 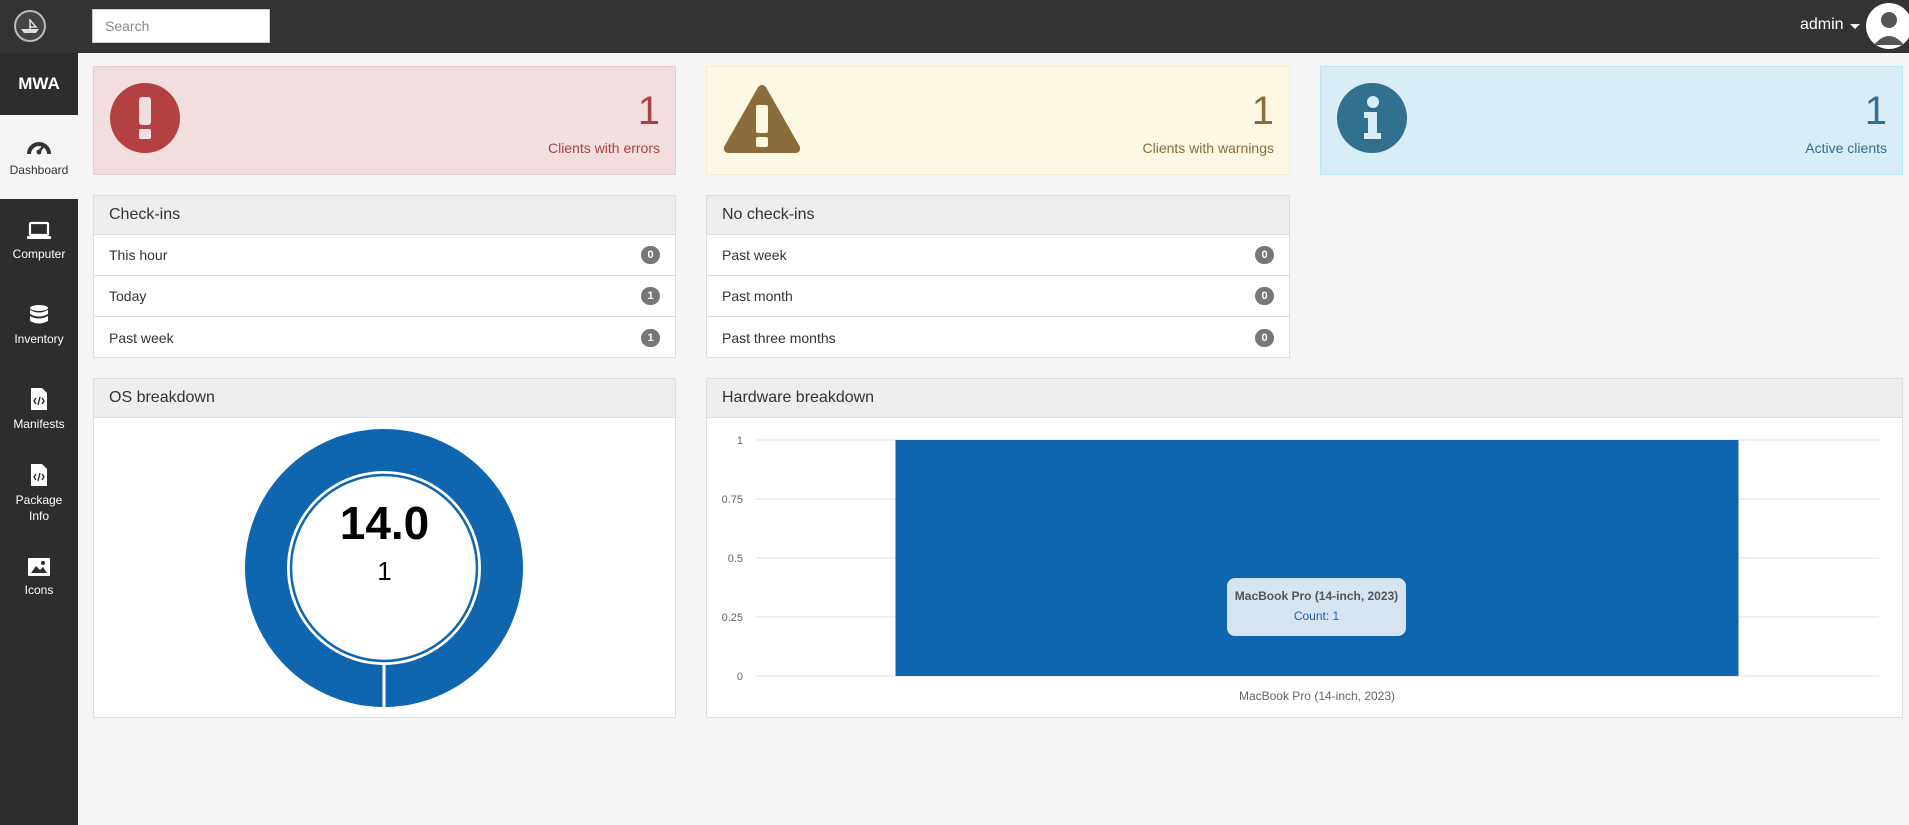 I want to click on panel-title: Hardware breakdown, so click(x=1304, y=398).